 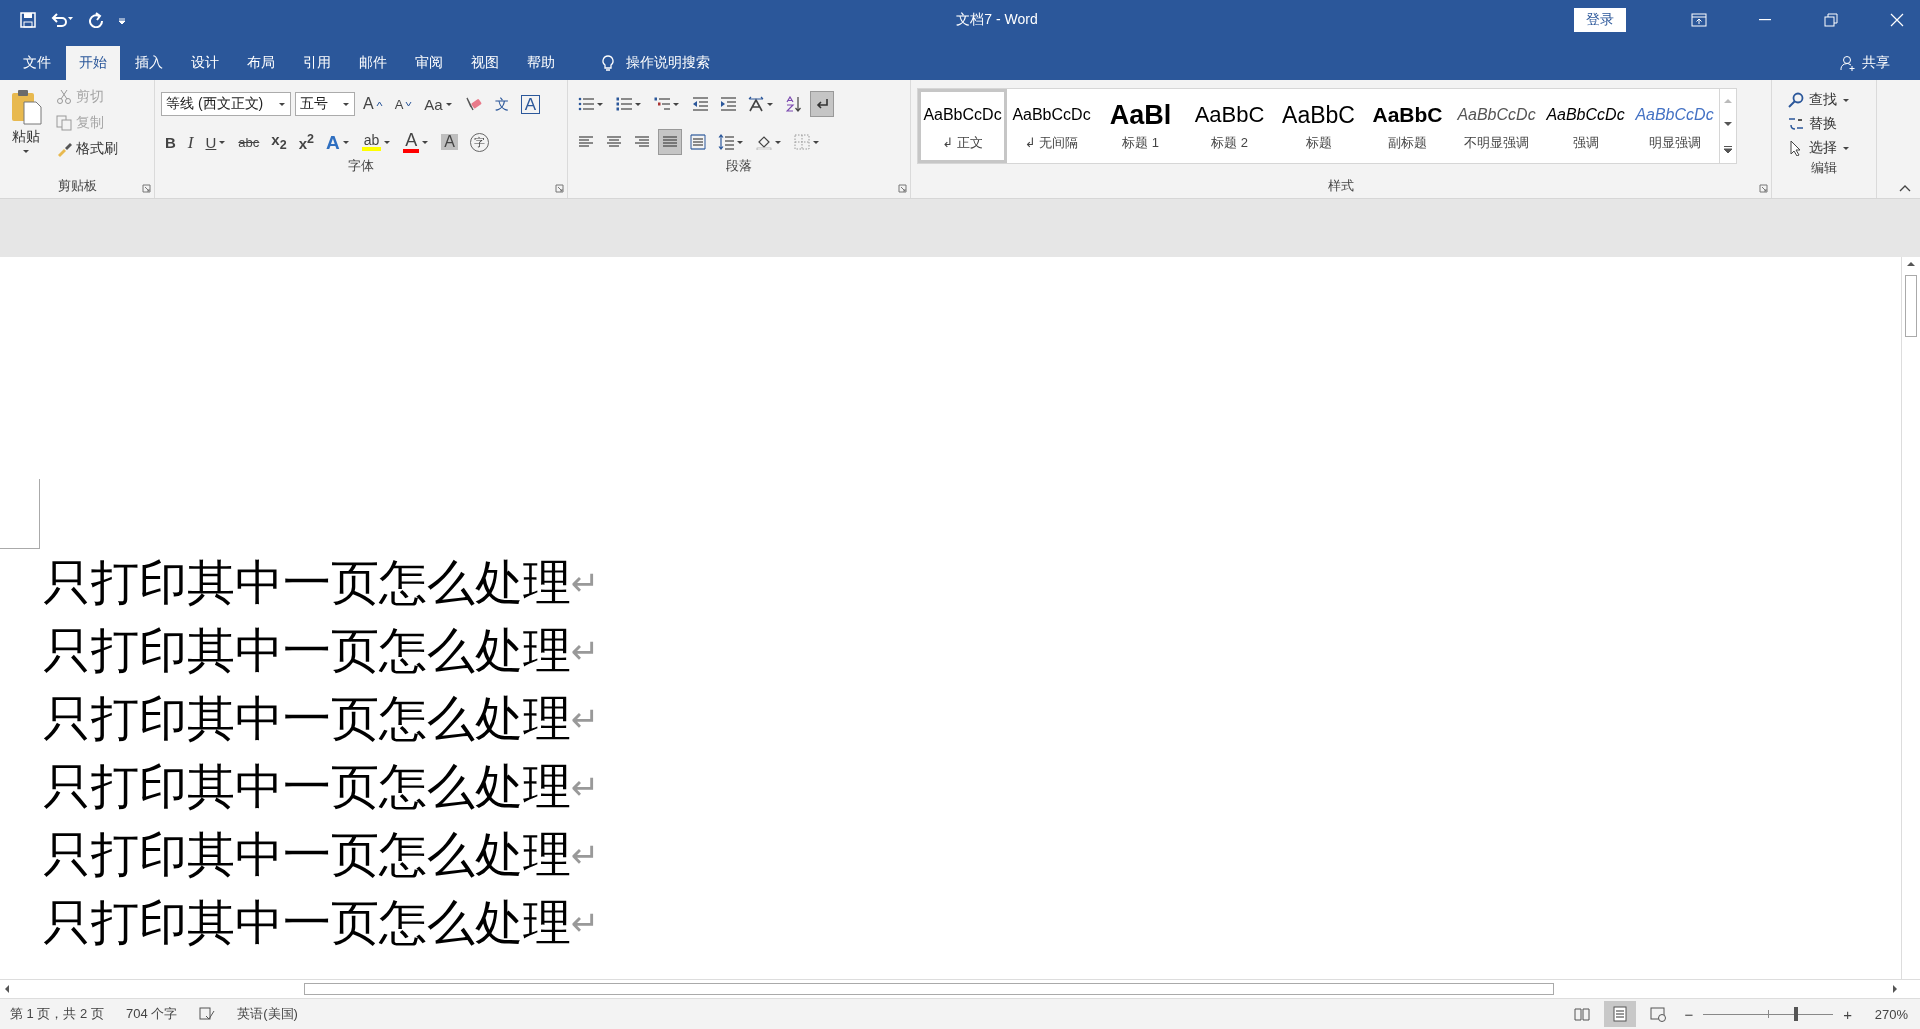 I want to click on group-label: 样式, so click(x=1341, y=186).